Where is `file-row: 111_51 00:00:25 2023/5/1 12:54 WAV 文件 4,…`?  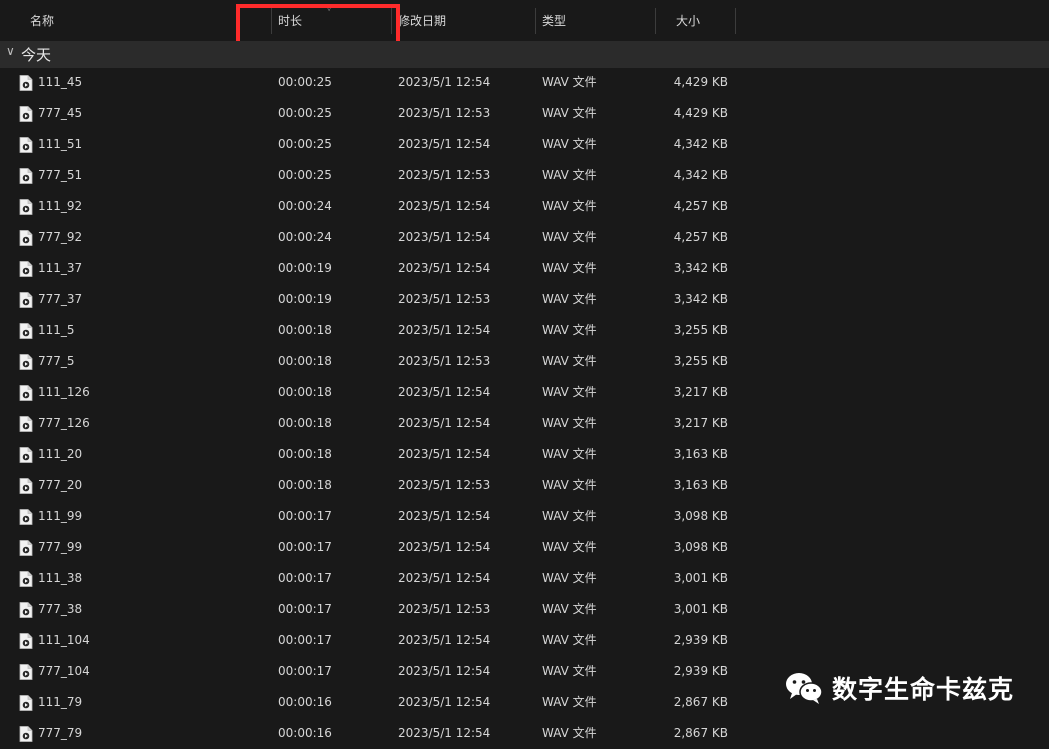
file-row: 111_51 00:00:25 2023/5/1 12:54 WAV 文件 4,… is located at coordinates (524, 144).